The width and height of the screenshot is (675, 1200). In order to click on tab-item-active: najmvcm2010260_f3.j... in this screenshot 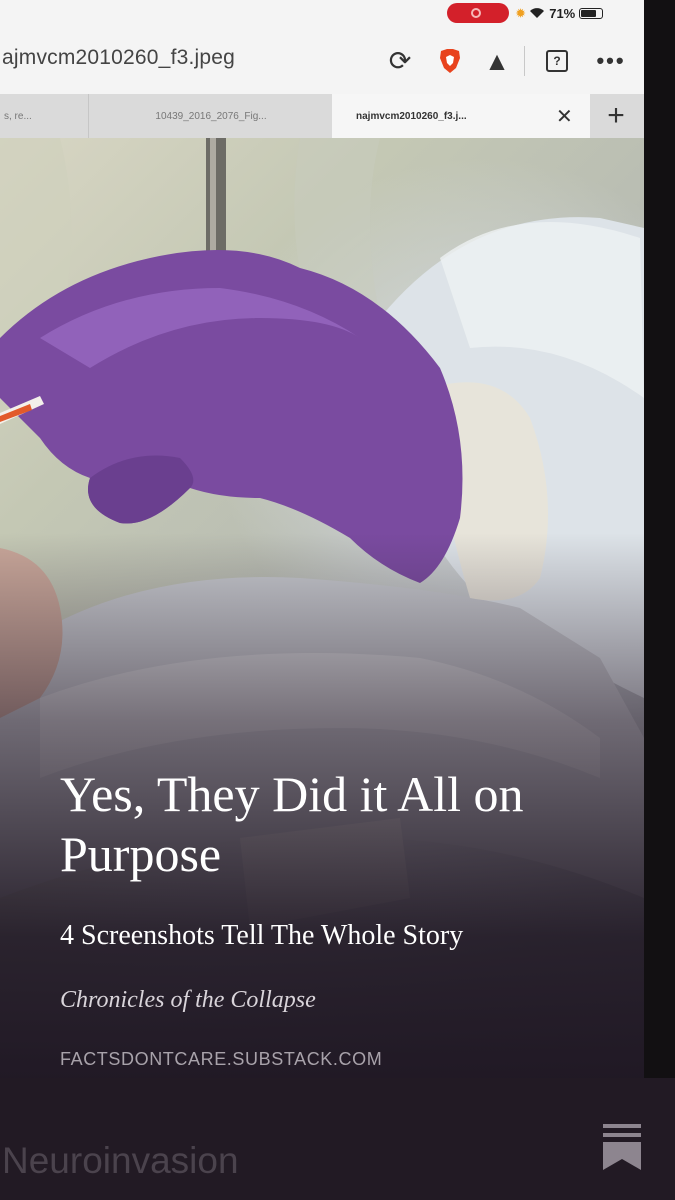, I will do `click(461, 116)`.